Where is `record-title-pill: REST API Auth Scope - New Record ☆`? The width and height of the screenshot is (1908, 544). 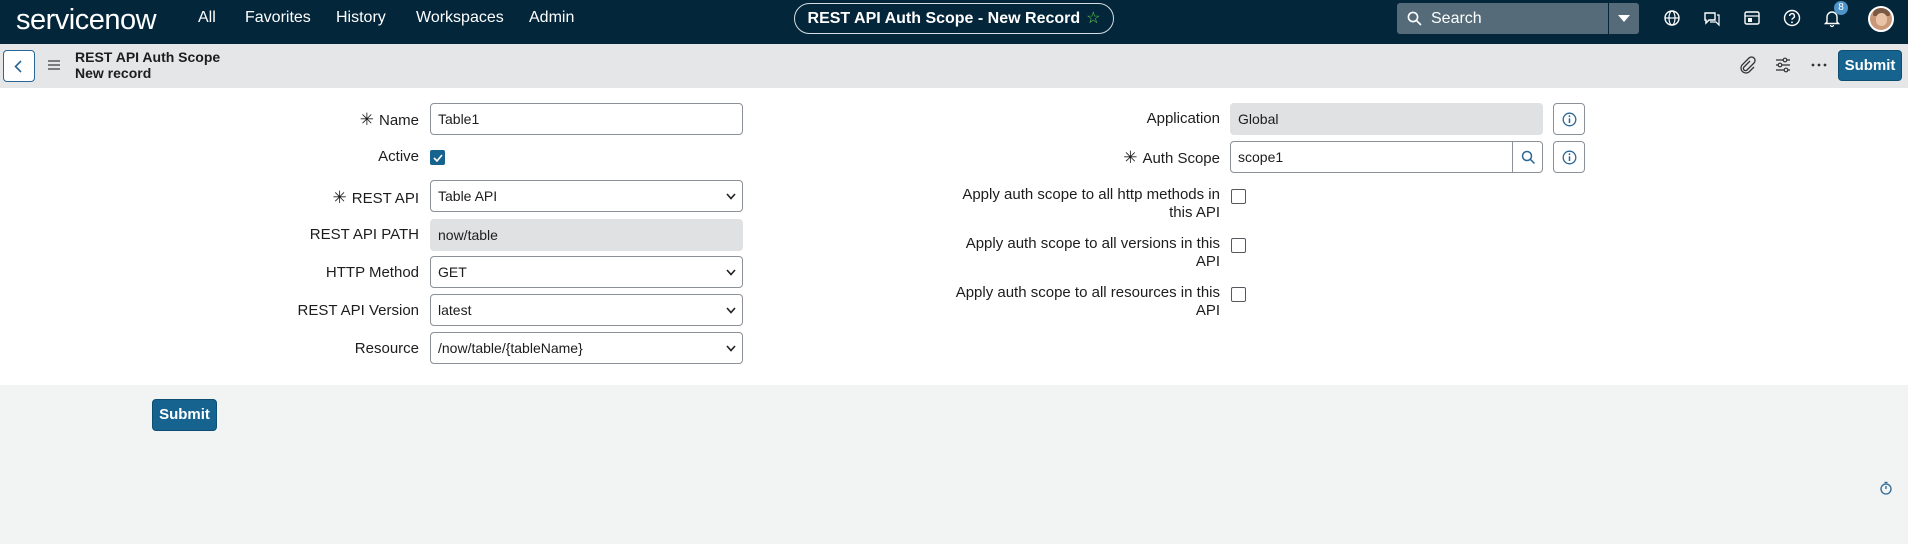
record-title-pill: REST API Auth Scope - New Record ☆ is located at coordinates (954, 18).